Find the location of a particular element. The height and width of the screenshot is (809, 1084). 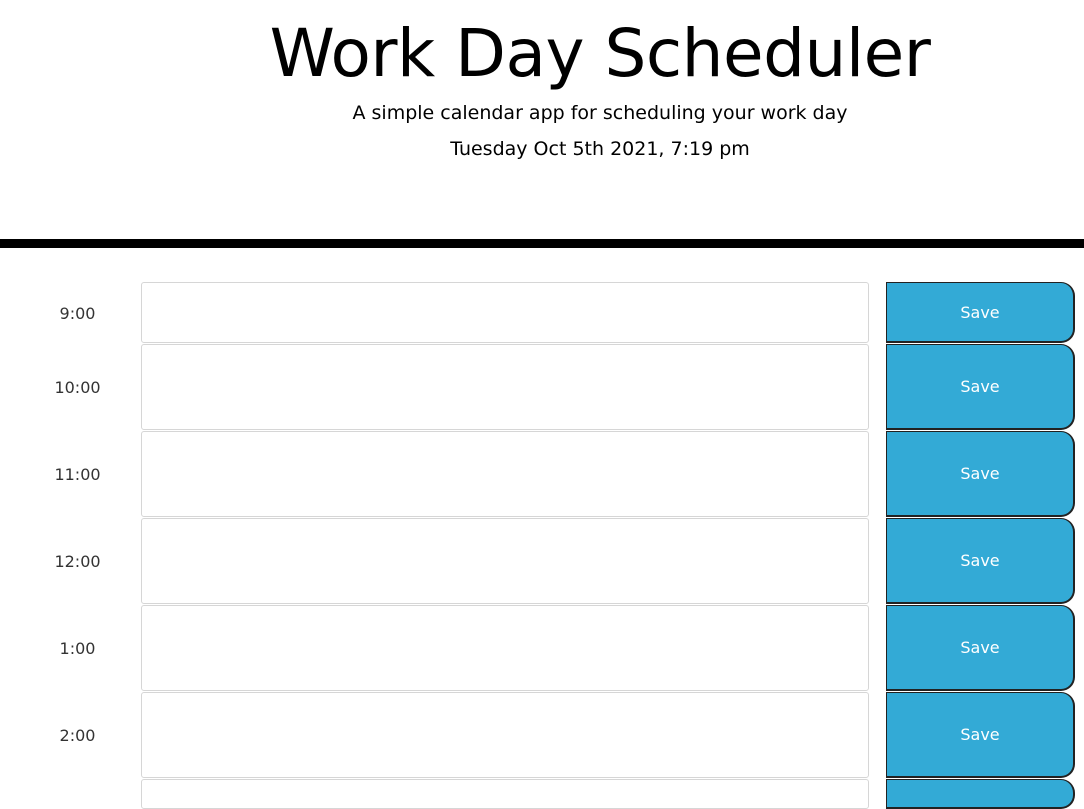

time-block-row: 1:00 Save is located at coordinates (542, 648).